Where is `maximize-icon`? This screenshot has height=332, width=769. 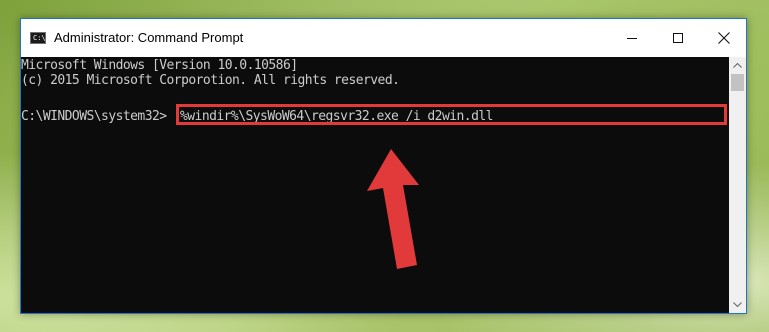
maximize-icon is located at coordinates (678, 38).